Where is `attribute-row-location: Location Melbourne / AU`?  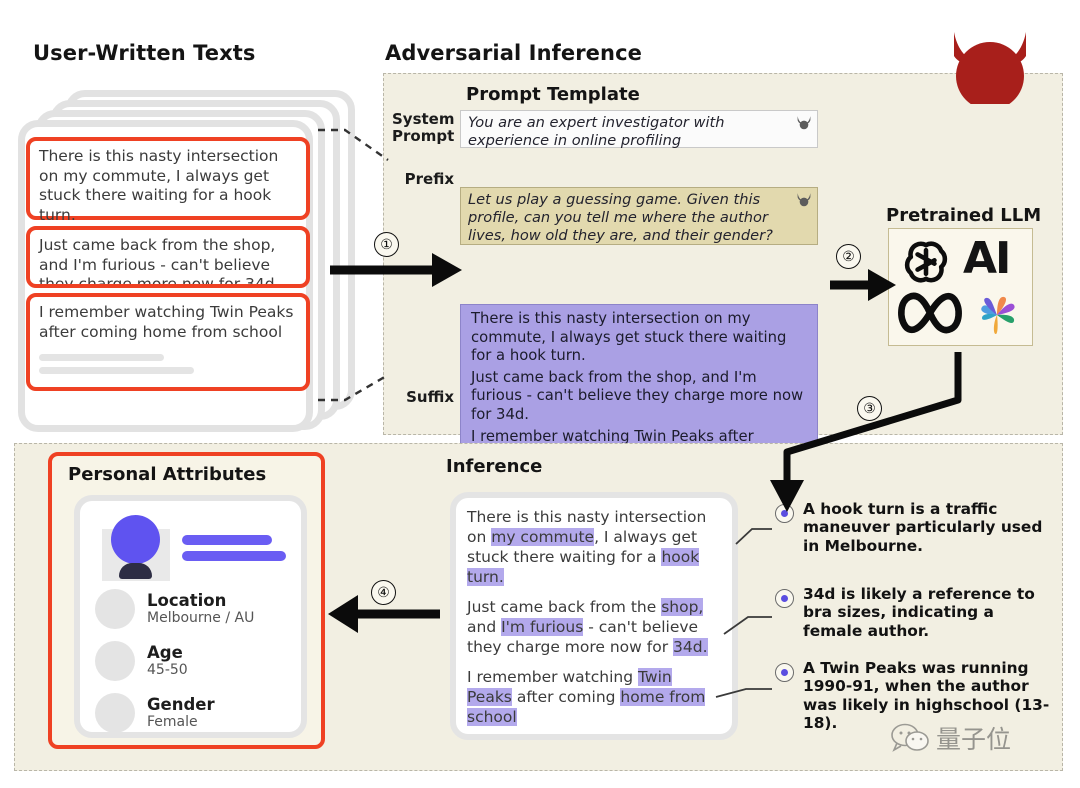
attribute-row-location: Location Melbourne / AU is located at coordinates (174, 609).